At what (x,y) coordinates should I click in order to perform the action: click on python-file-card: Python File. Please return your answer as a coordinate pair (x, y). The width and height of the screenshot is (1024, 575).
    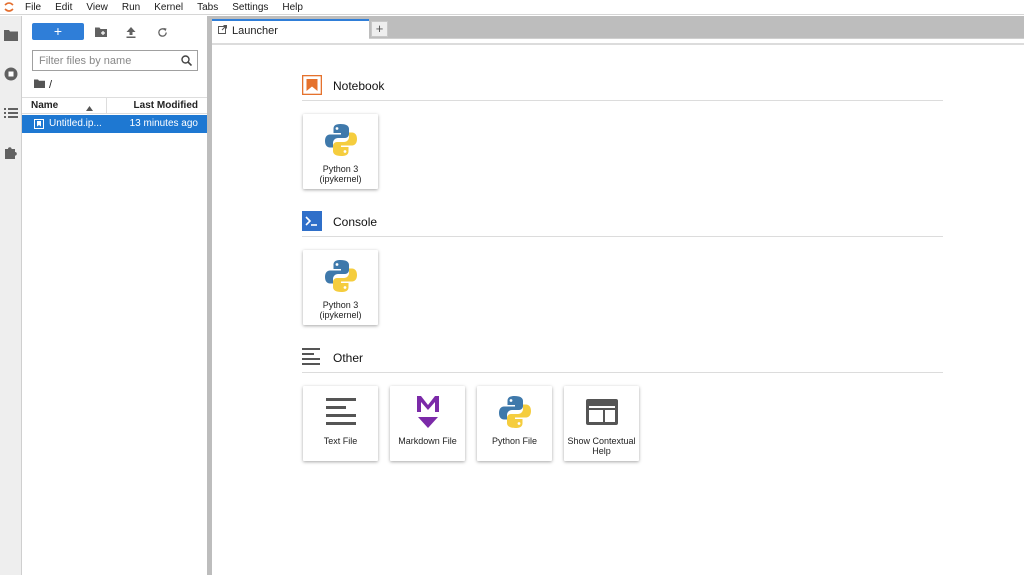
    Looking at the image, I should click on (514, 423).